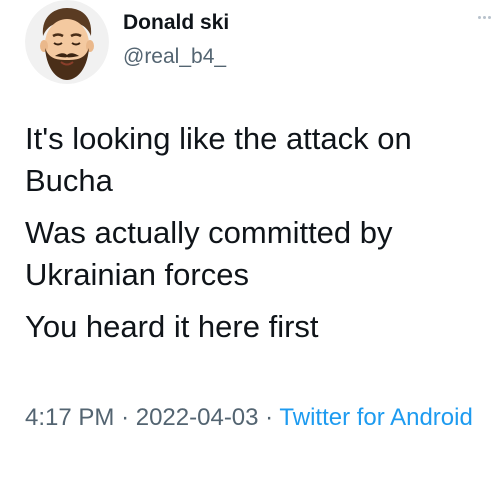 This screenshot has height=487, width=500. What do you see at coordinates (176, 40) in the screenshot?
I see `author-names: Donald ski @real_b4_` at bounding box center [176, 40].